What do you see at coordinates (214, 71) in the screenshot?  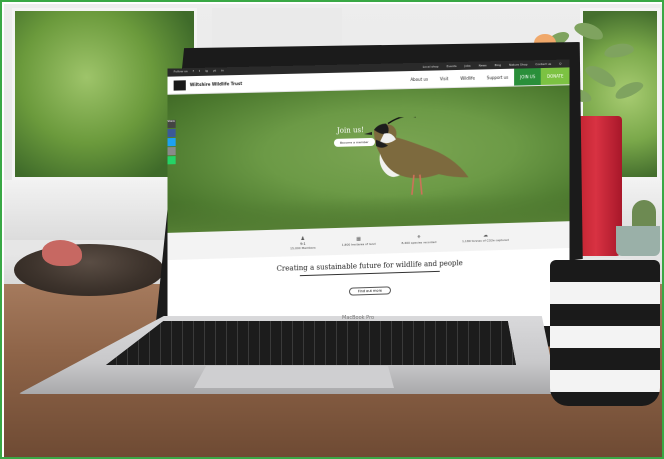 I see `youtube-icon: yt` at bounding box center [214, 71].